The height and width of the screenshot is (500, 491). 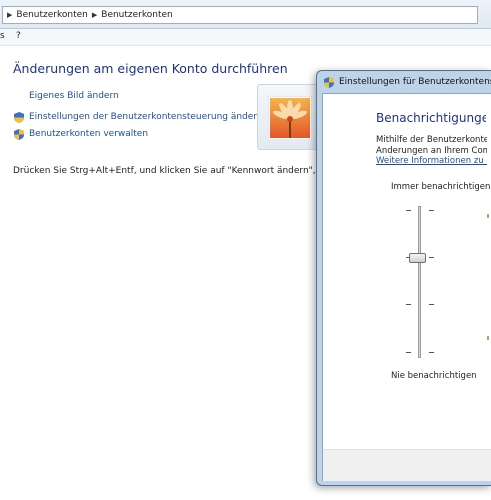 I want to click on menu-item: s, so click(x=2, y=36).